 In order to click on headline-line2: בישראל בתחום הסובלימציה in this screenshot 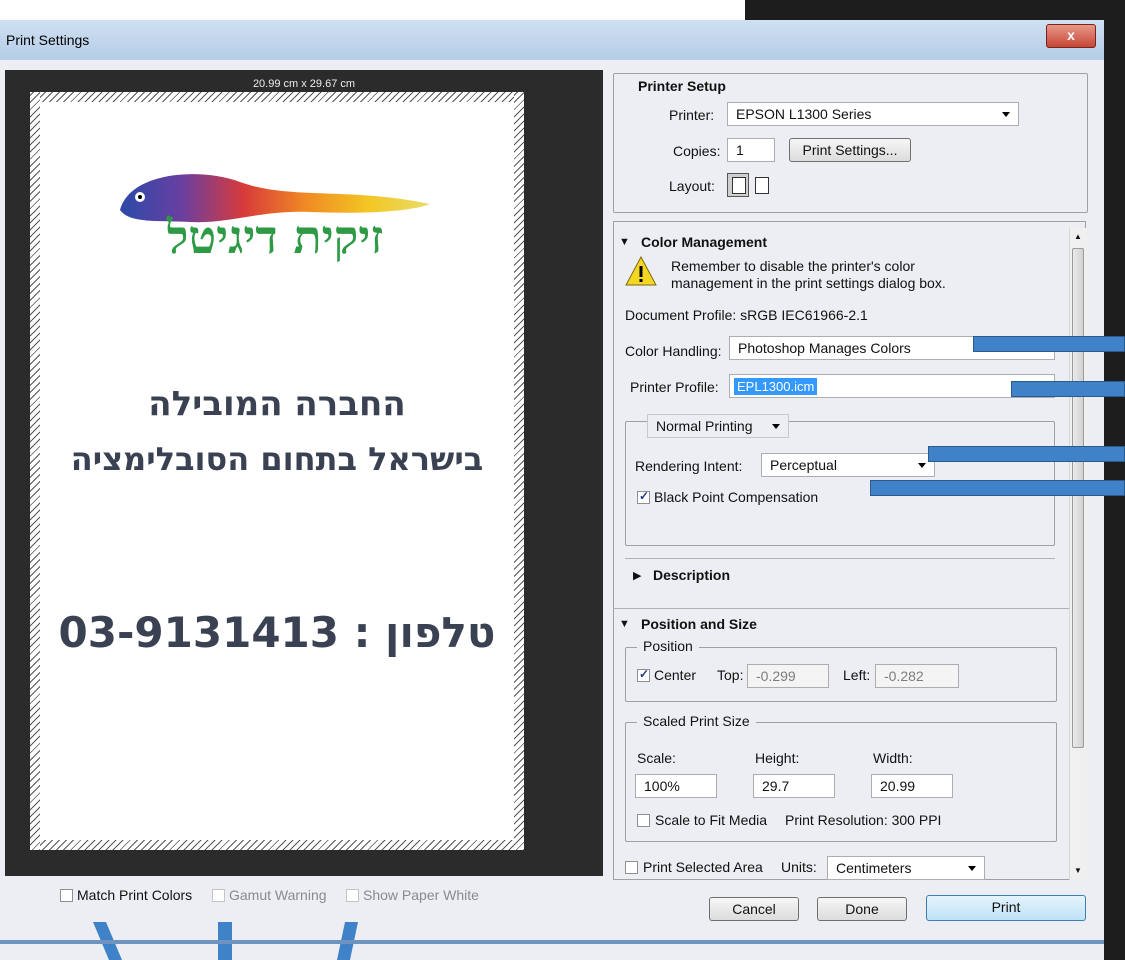, I will do `click(277, 459)`.